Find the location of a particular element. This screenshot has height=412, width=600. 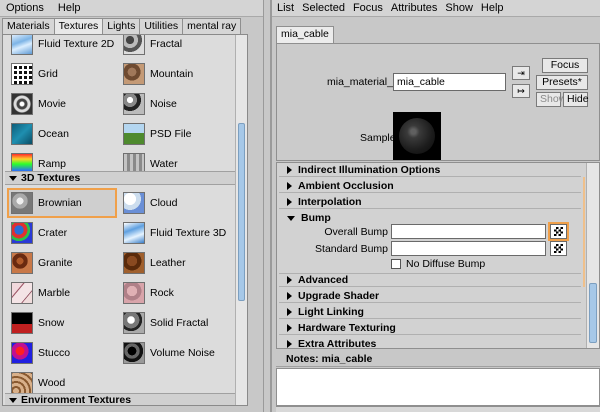

texture-item-marble: Marble is located at coordinates (62, 293).